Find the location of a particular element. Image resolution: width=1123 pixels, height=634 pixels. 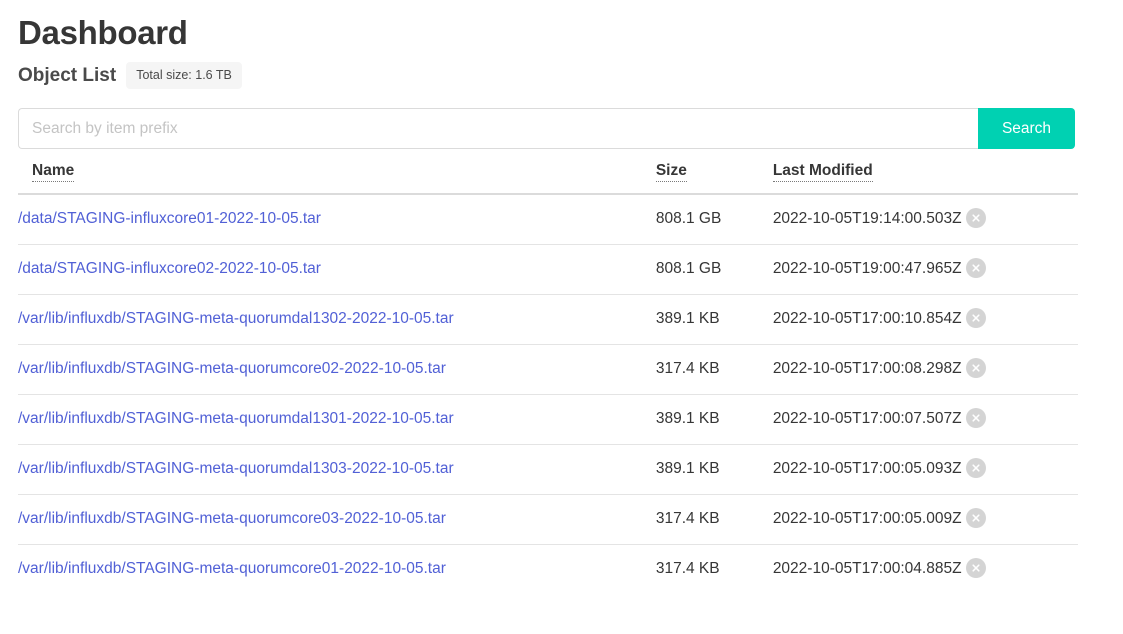

last-modified-text: 2022-10-05T17:00:05.009Z is located at coordinates (867, 519).